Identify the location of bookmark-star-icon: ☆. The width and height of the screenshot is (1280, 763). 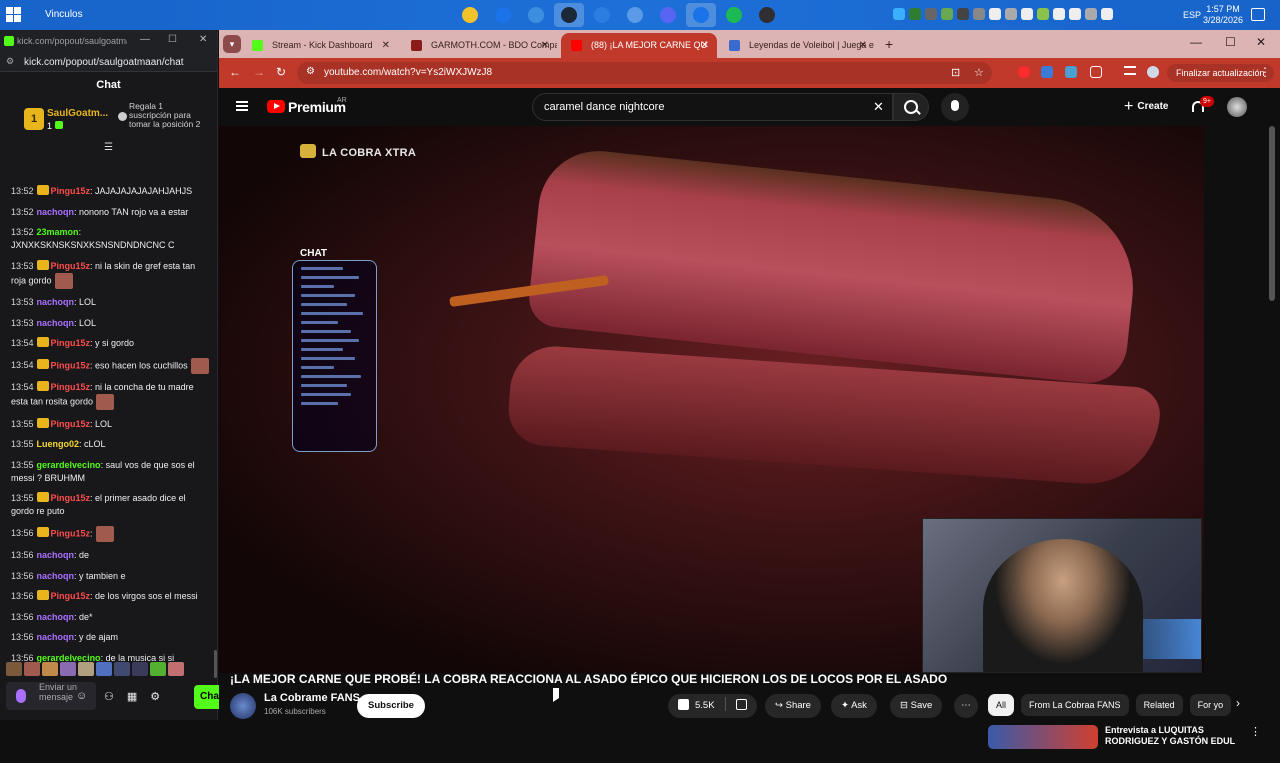
(979, 72).